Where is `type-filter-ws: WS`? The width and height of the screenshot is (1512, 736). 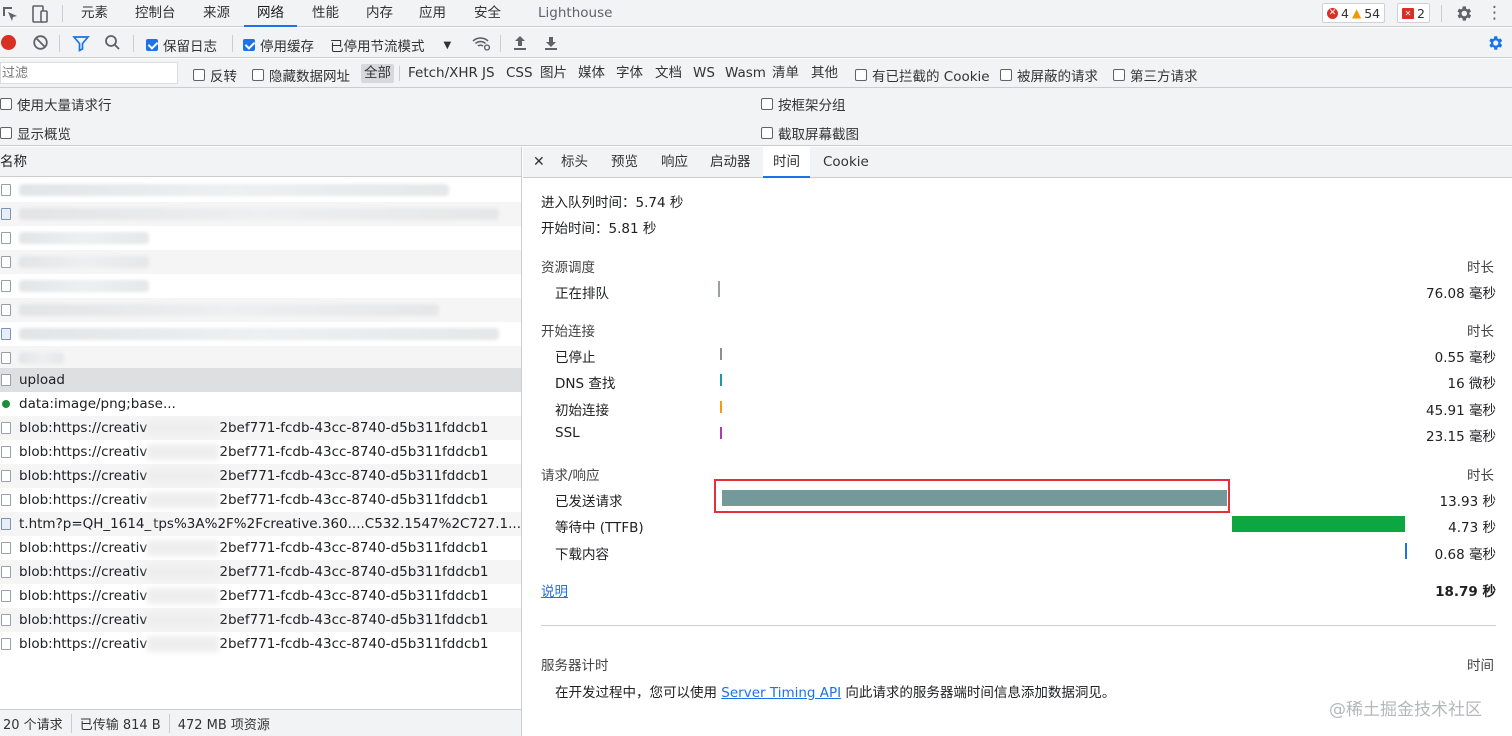 type-filter-ws: WS is located at coordinates (704, 73).